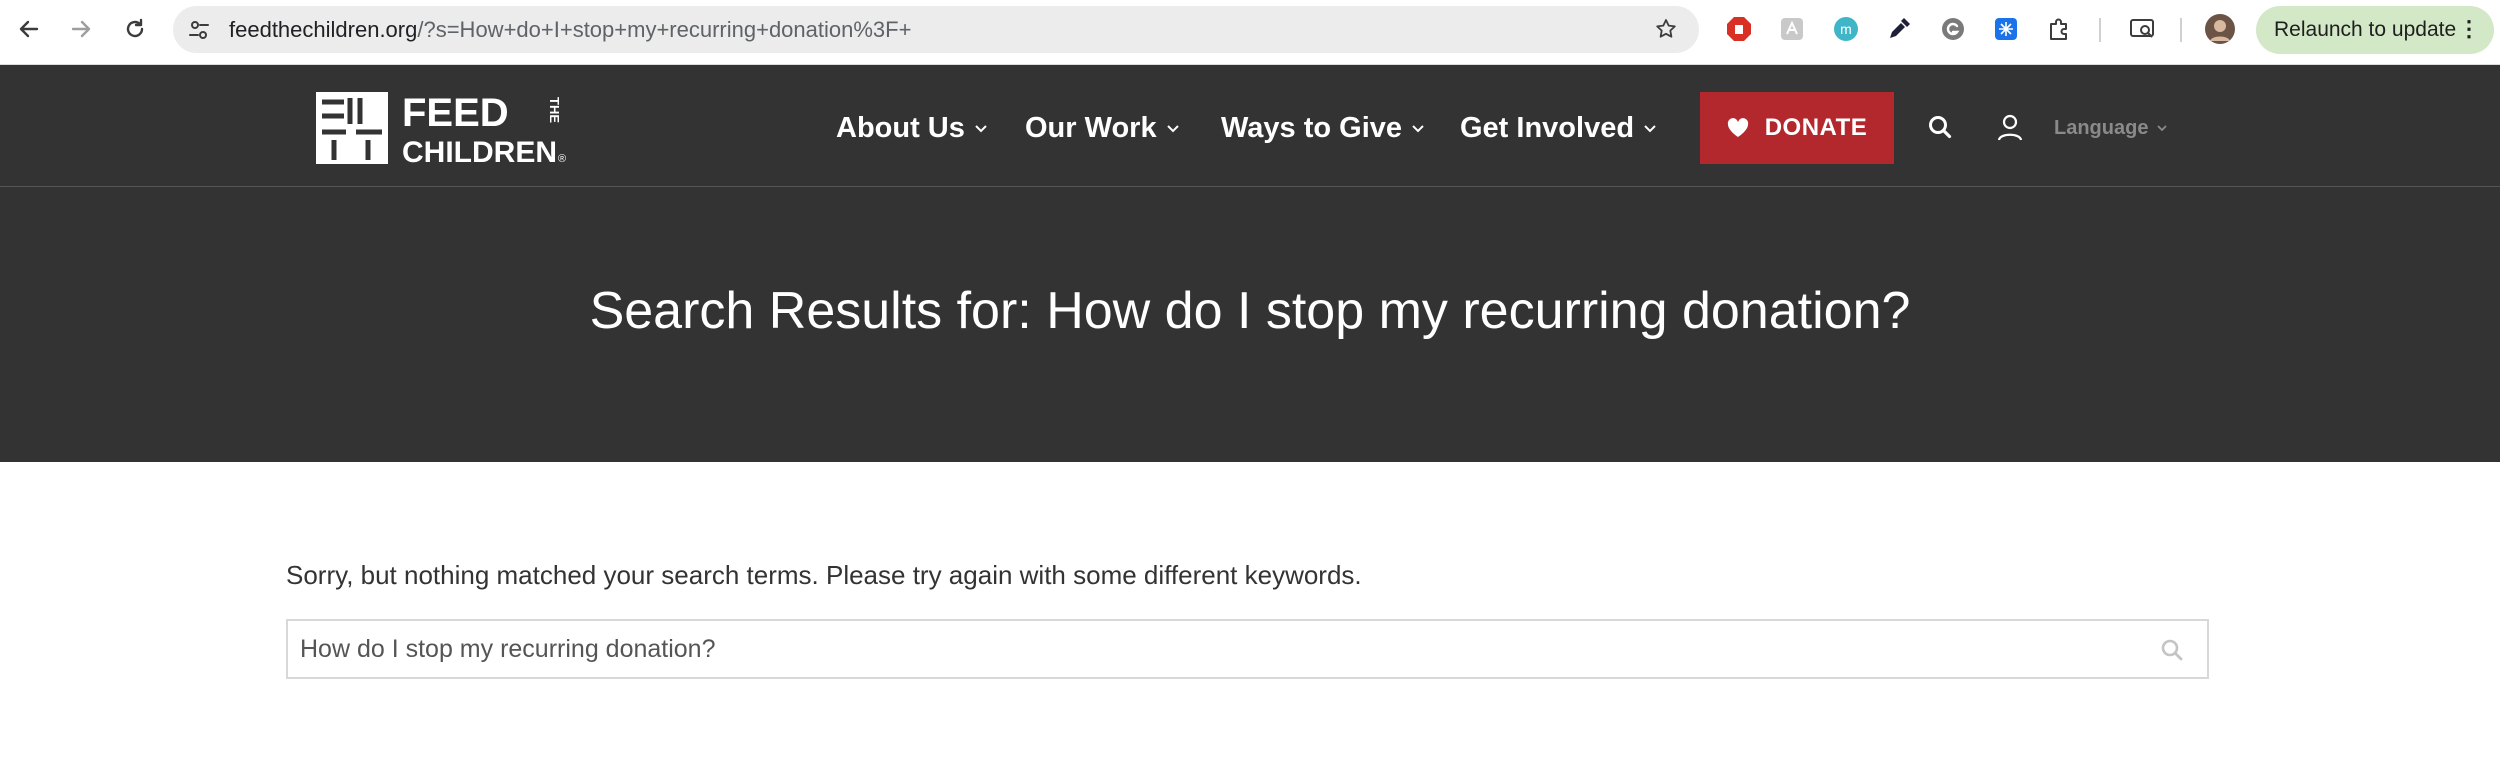  What do you see at coordinates (2220, 29) in the screenshot?
I see `profile-avatar` at bounding box center [2220, 29].